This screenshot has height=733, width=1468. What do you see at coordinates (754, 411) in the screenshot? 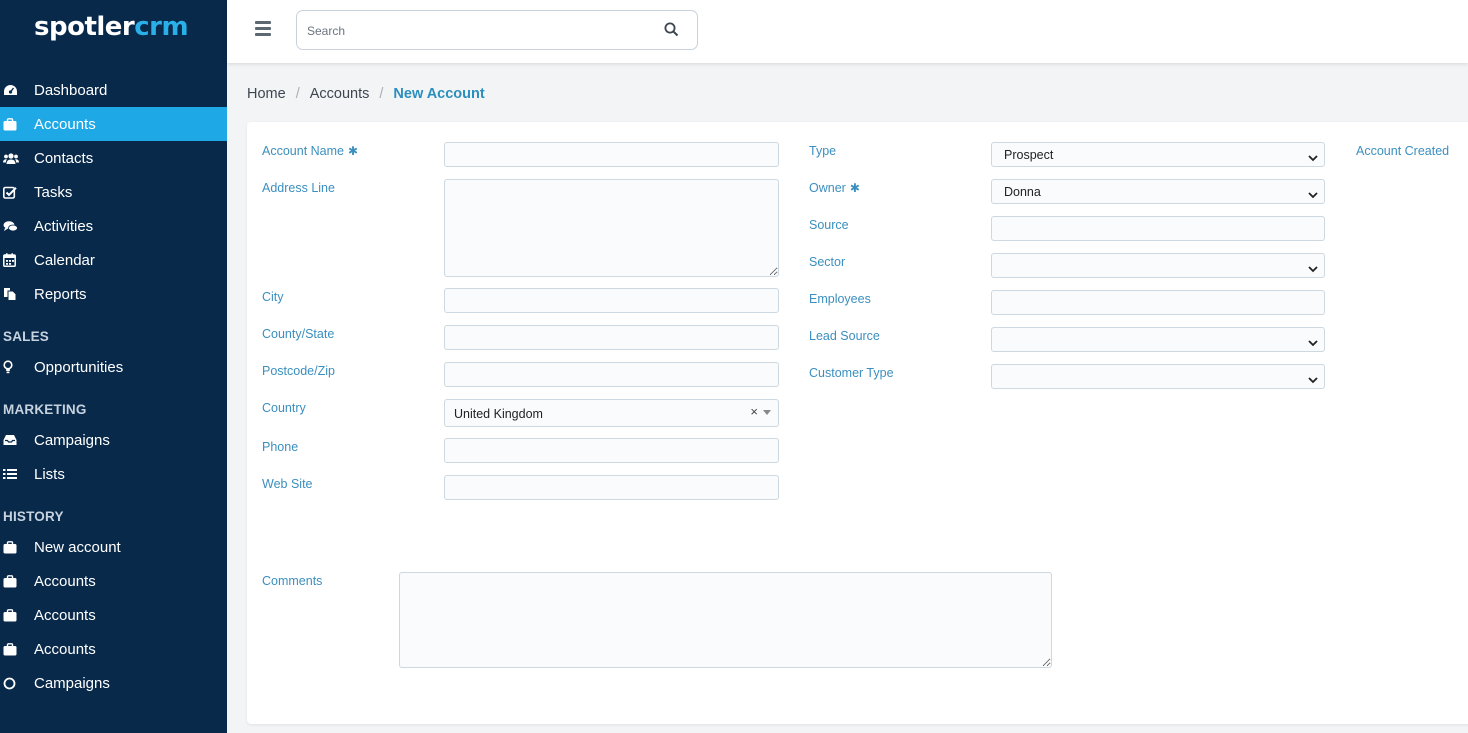
I see `clear-icon: ×` at bounding box center [754, 411].